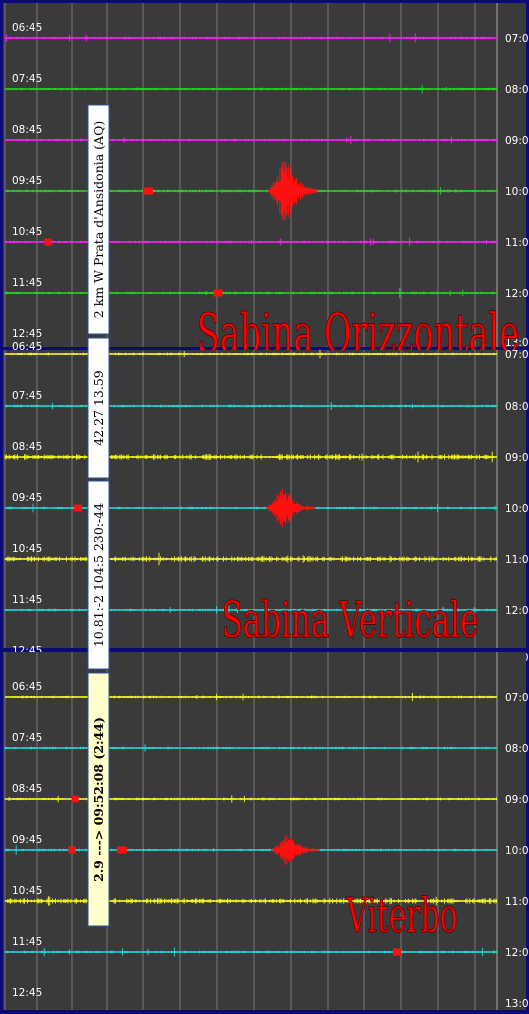  What do you see at coordinates (402, 916) in the screenshot?
I see `station-title: Viterbo` at bounding box center [402, 916].